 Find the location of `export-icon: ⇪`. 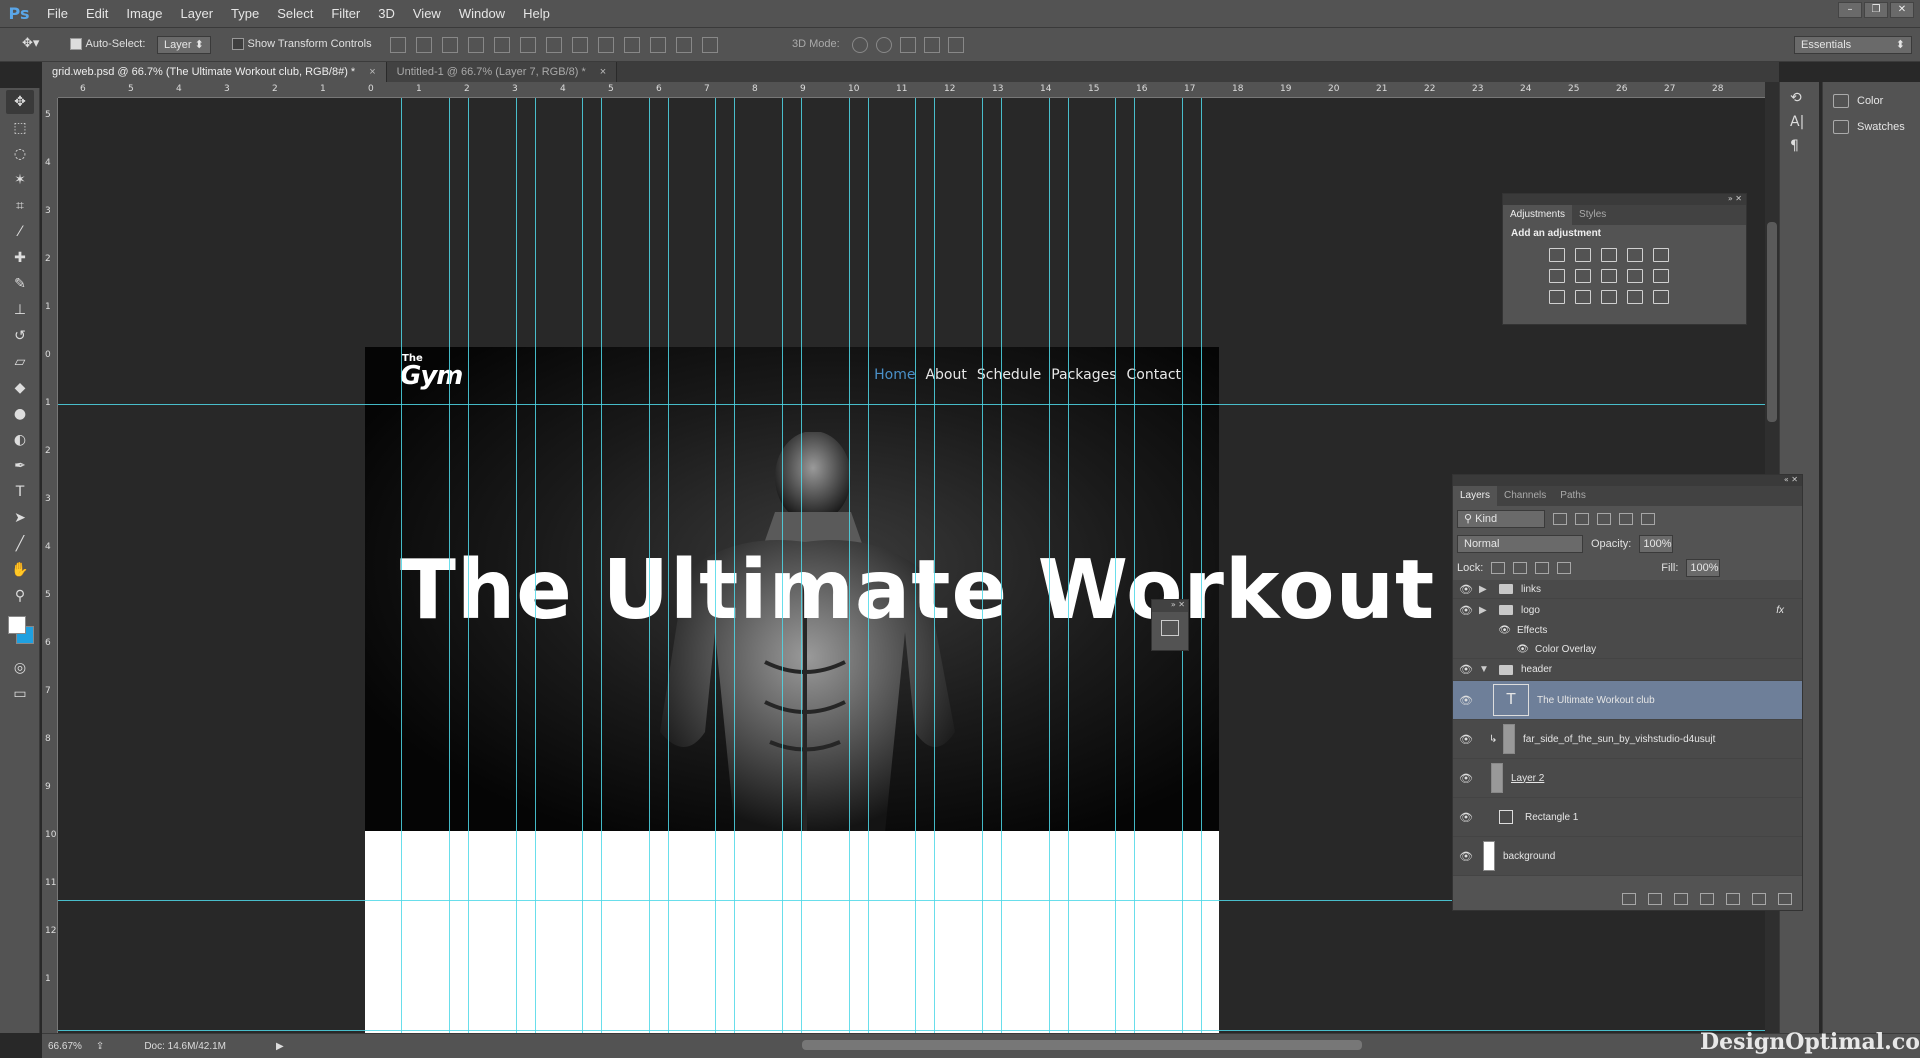

export-icon: ⇪ is located at coordinates (100, 1046).